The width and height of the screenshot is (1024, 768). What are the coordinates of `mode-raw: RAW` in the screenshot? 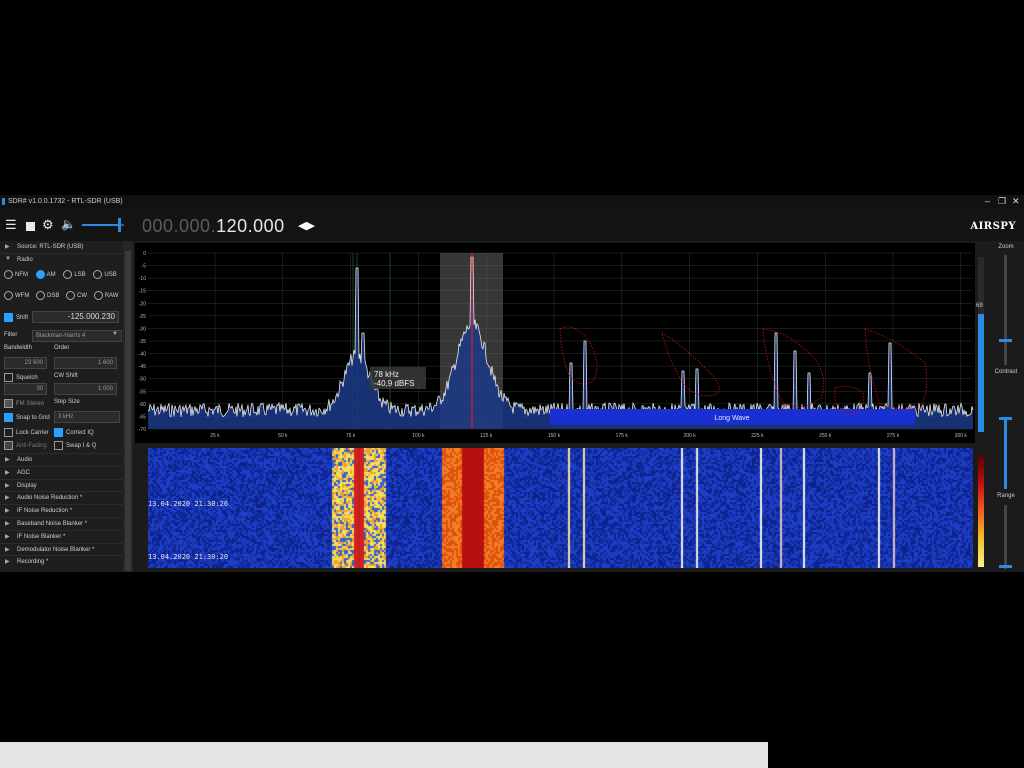 It's located at (105, 295).